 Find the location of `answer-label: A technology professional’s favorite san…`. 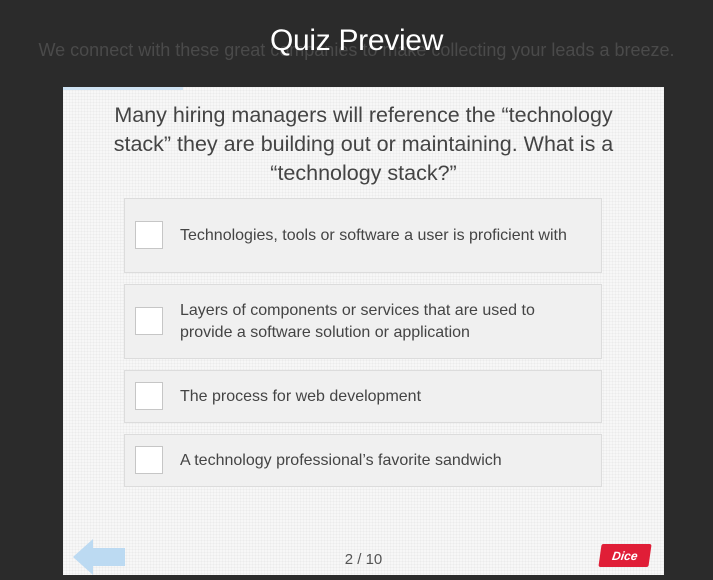

answer-label: A technology professional’s favorite san… is located at coordinates (341, 460).